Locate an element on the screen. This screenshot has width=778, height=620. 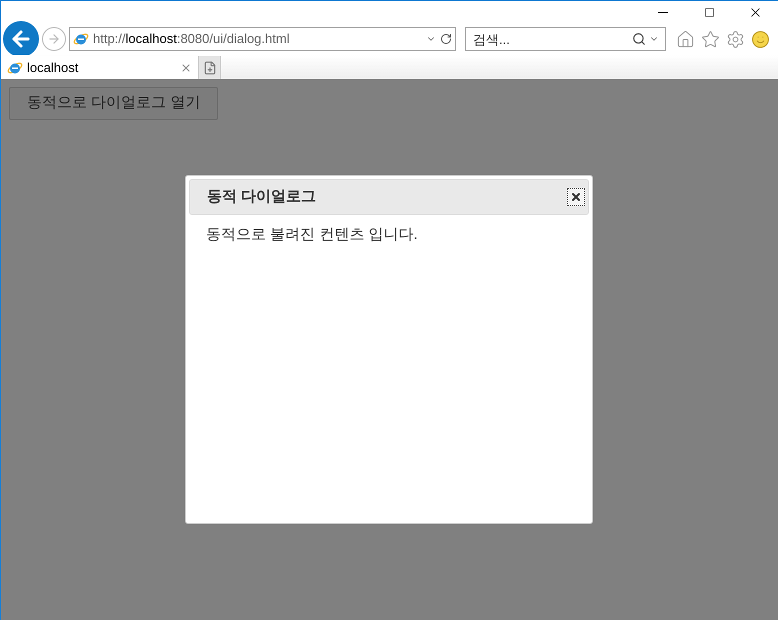
star-icon is located at coordinates (710, 39).